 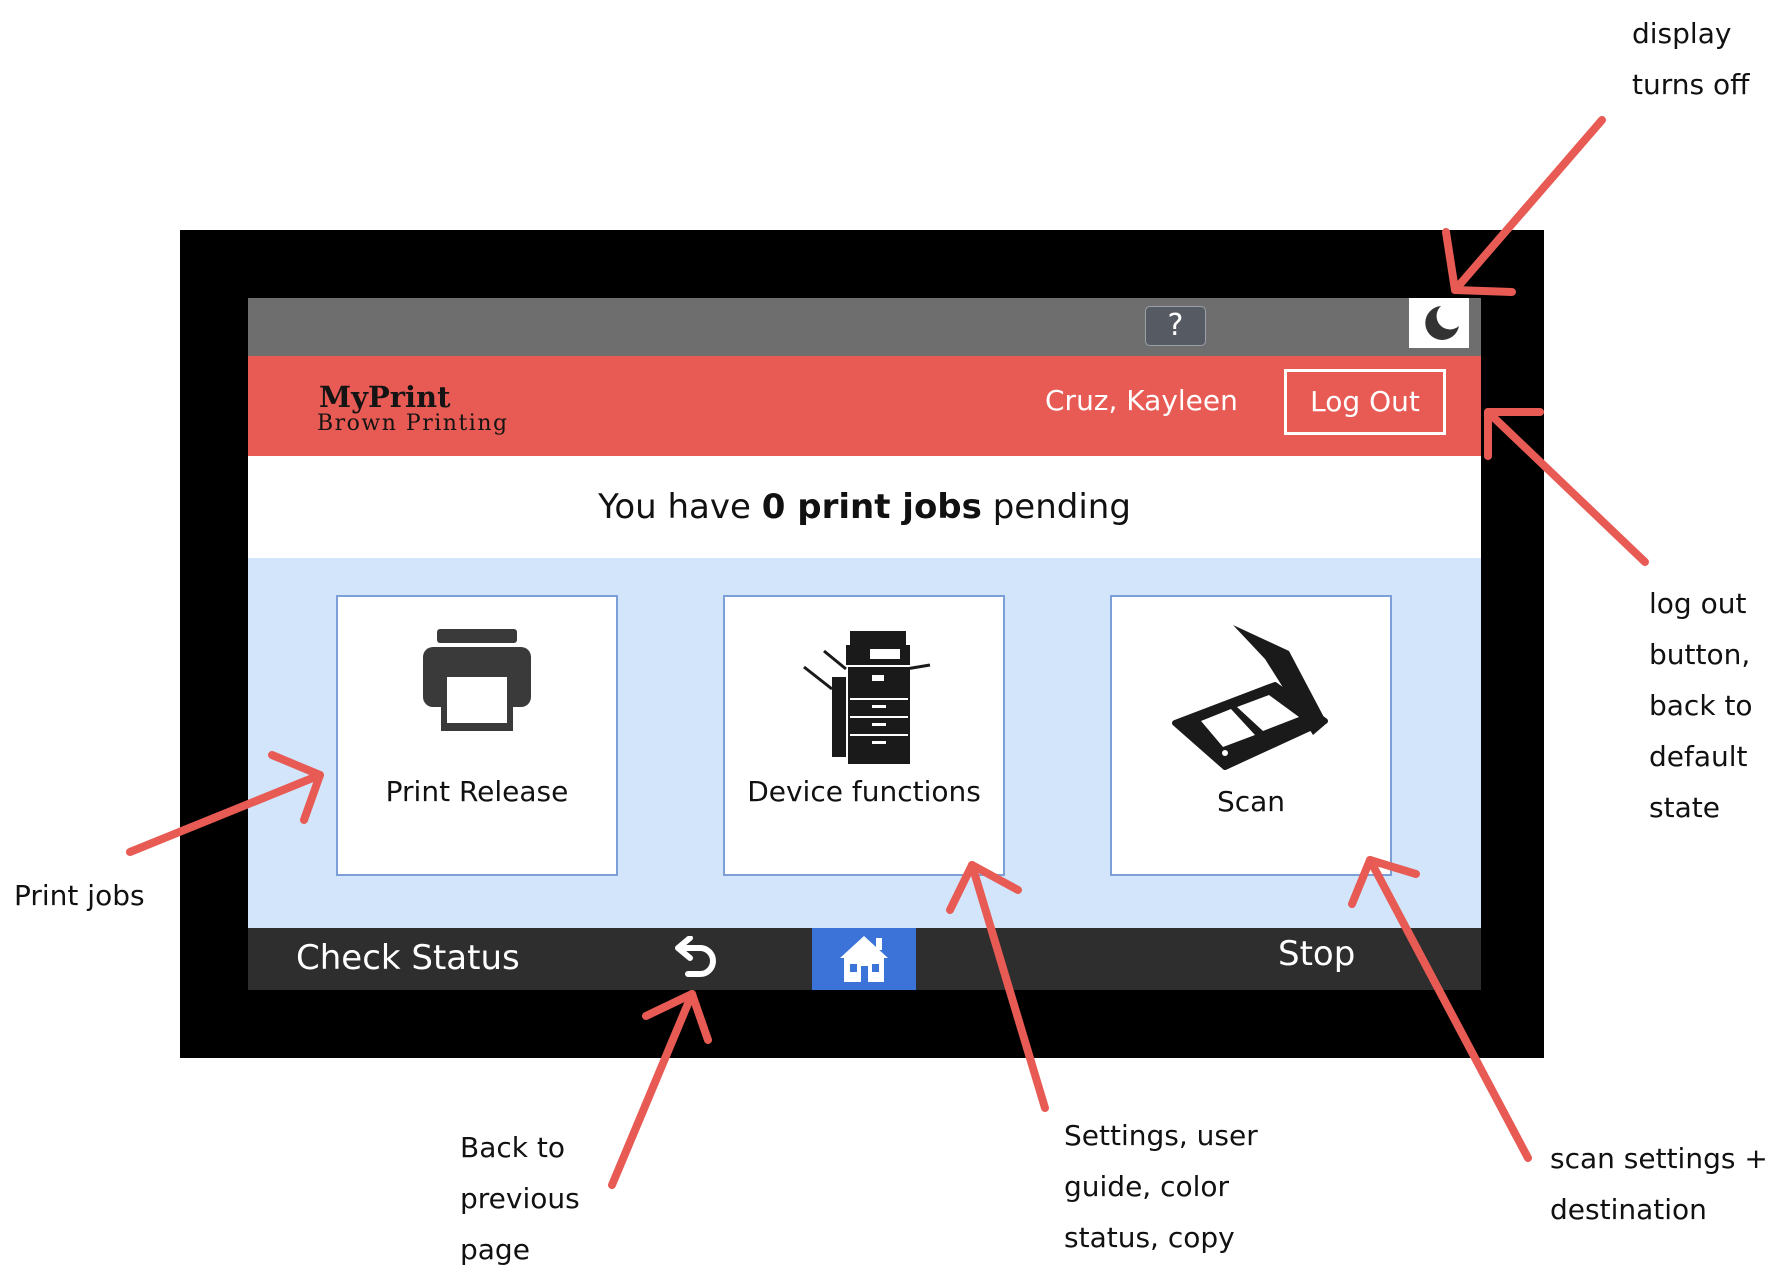 What do you see at coordinates (1628, 1209) in the screenshot?
I see `annotation-line: destination` at bounding box center [1628, 1209].